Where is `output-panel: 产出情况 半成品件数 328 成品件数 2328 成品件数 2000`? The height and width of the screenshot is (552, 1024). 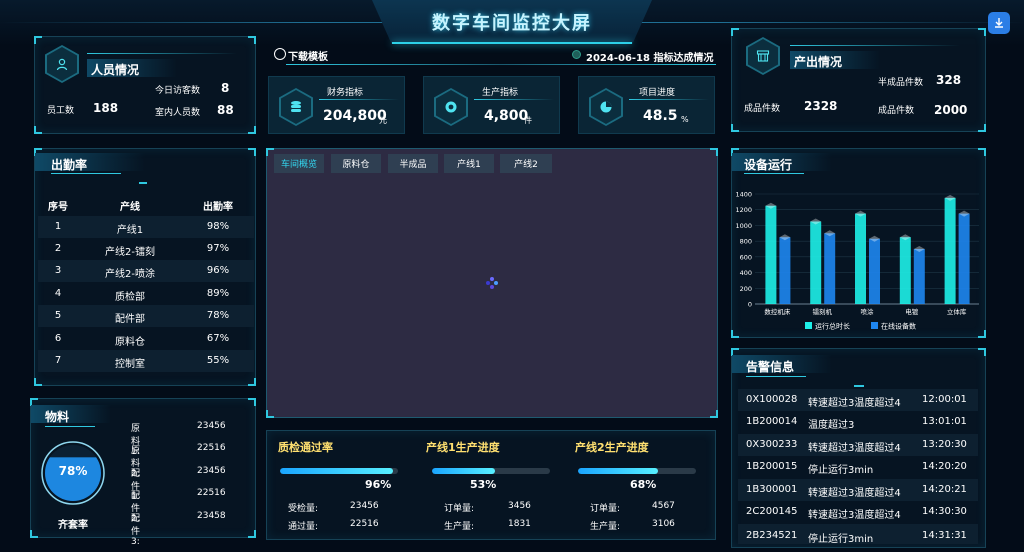
output-panel: 产出情况 半成品件数 328 成品件数 2328 成品件数 2000 is located at coordinates (858, 80).